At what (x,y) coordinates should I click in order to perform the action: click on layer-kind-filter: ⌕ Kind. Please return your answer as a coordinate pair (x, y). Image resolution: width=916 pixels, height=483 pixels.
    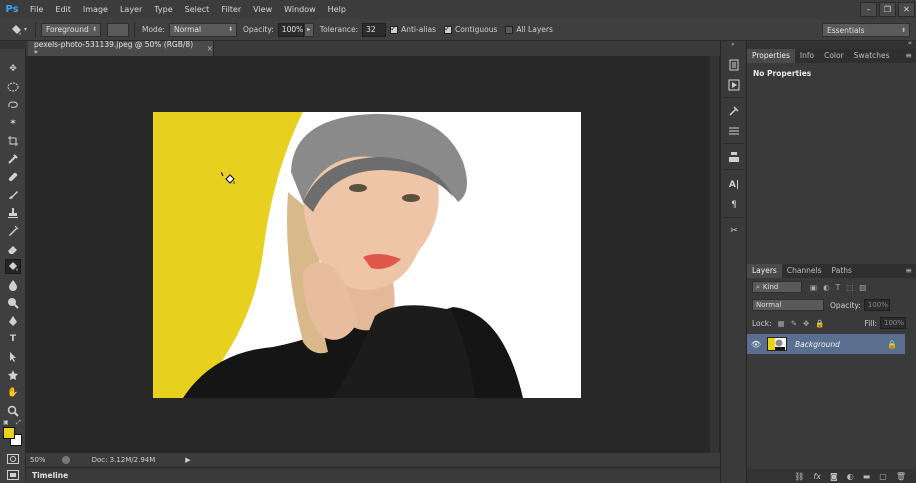
    Looking at the image, I should click on (777, 287).